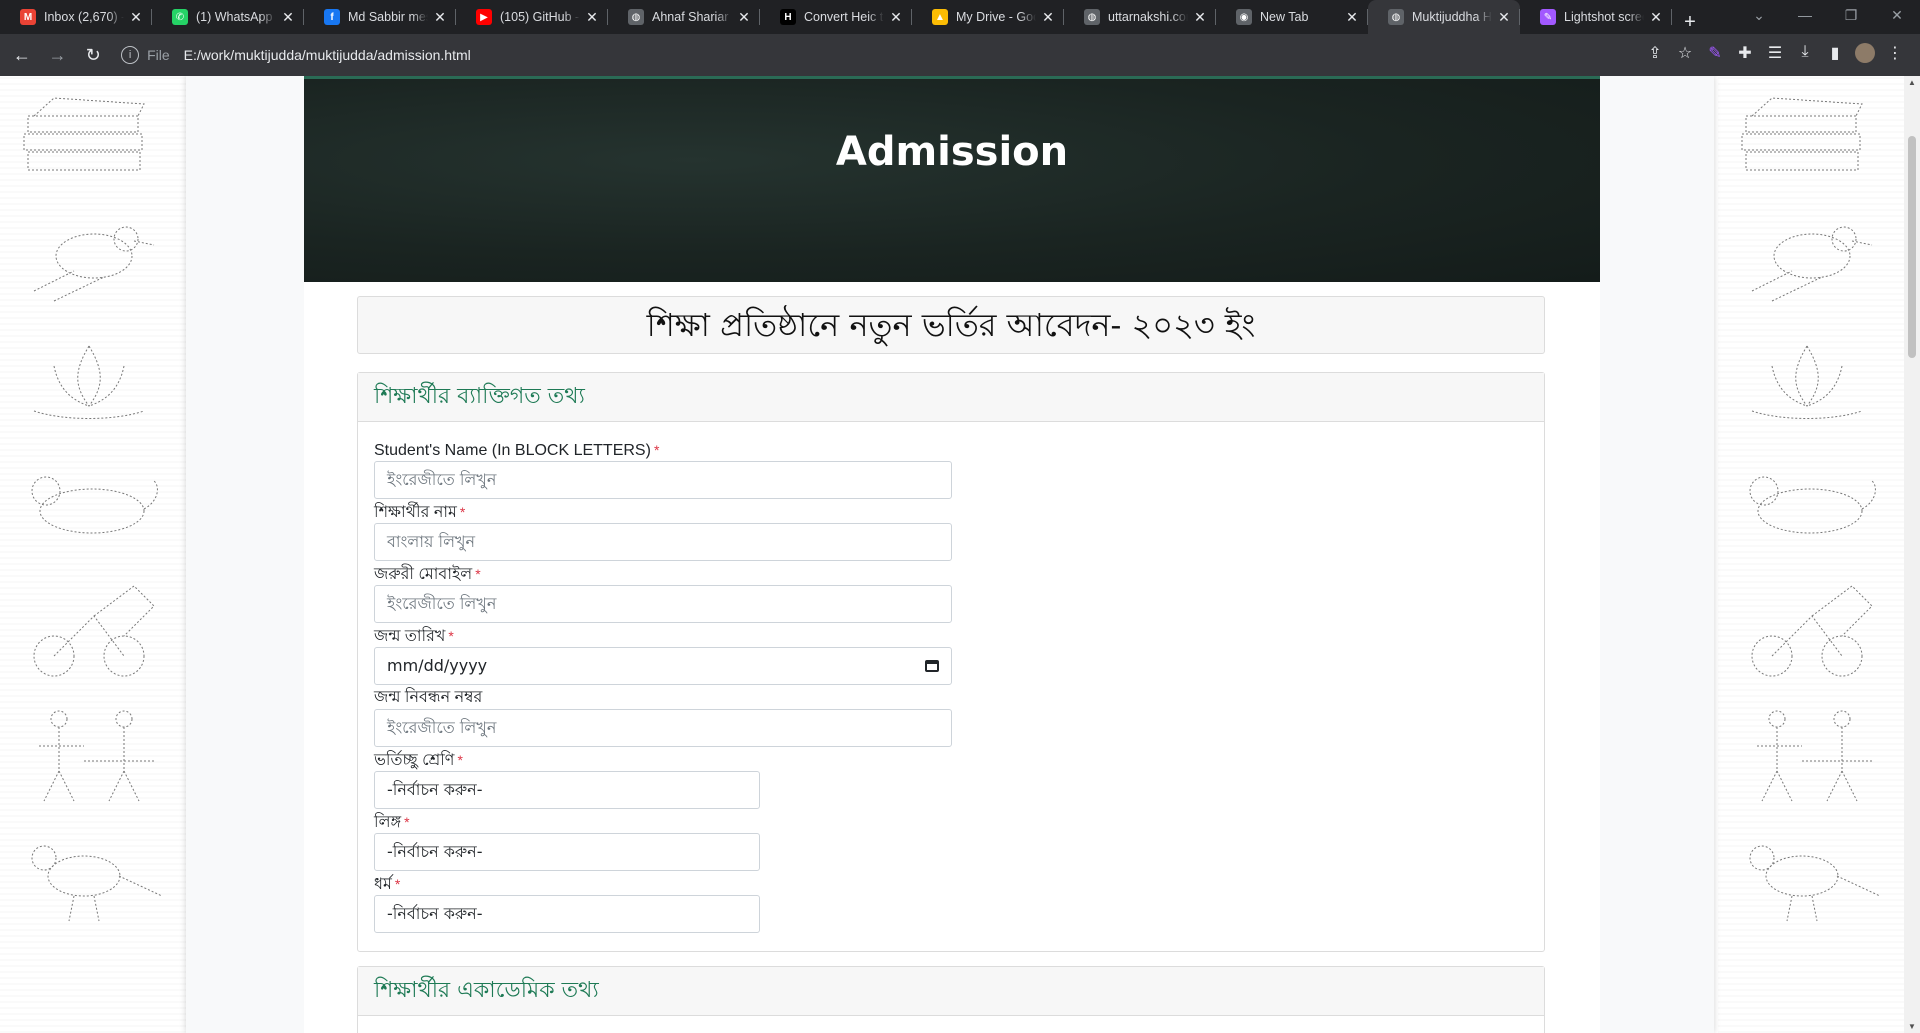  Describe the element at coordinates (1865, 55) in the screenshot. I see `profile-avatar` at that location.